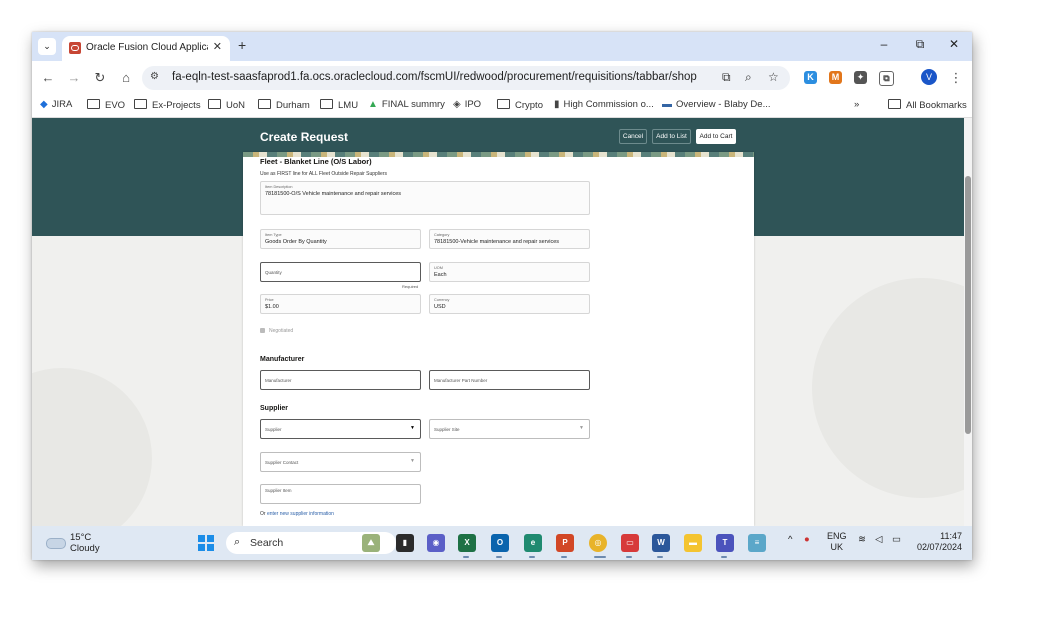 The image size is (1037, 626). I want to click on tab-search-button: ⌄, so click(47, 46).